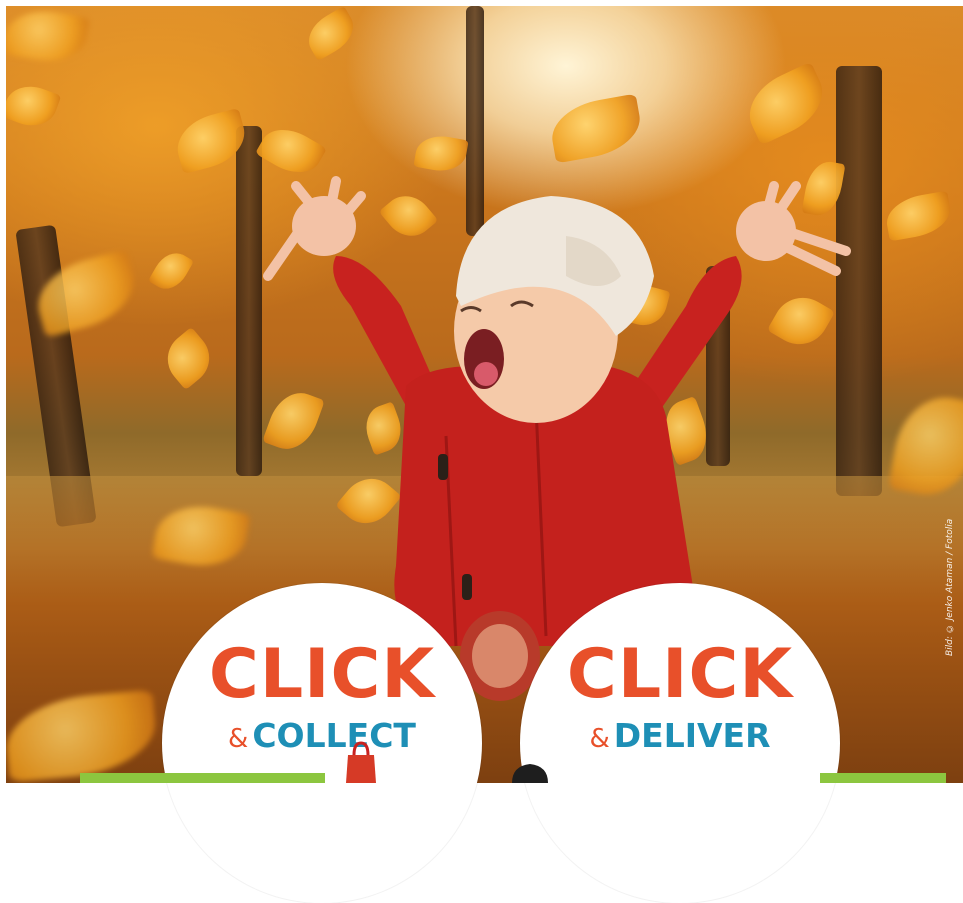  I want to click on accent-bar-right, so click(883, 778).